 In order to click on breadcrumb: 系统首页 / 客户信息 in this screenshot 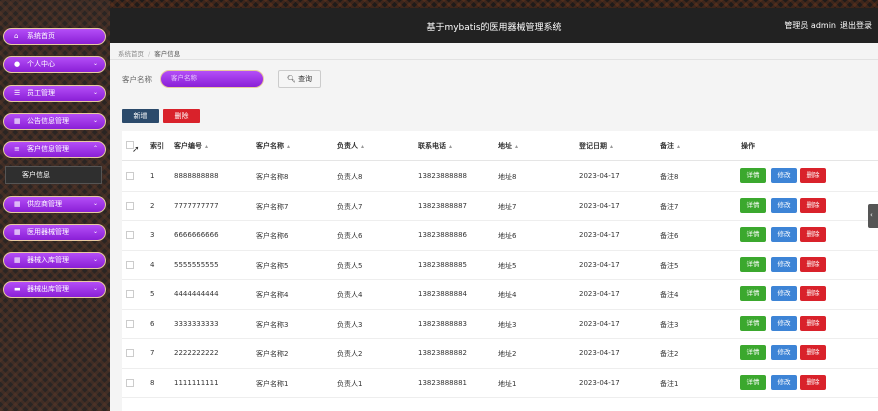, I will do `click(149, 53)`.